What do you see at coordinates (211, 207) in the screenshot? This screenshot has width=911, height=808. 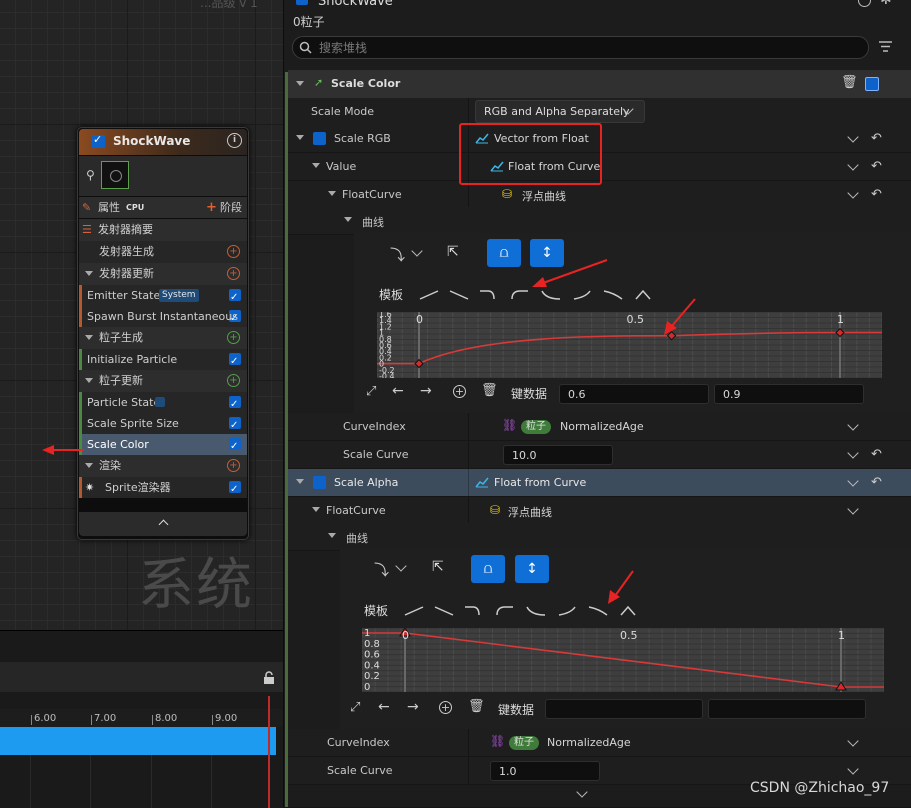 I see `add-stage-icon: +` at bounding box center [211, 207].